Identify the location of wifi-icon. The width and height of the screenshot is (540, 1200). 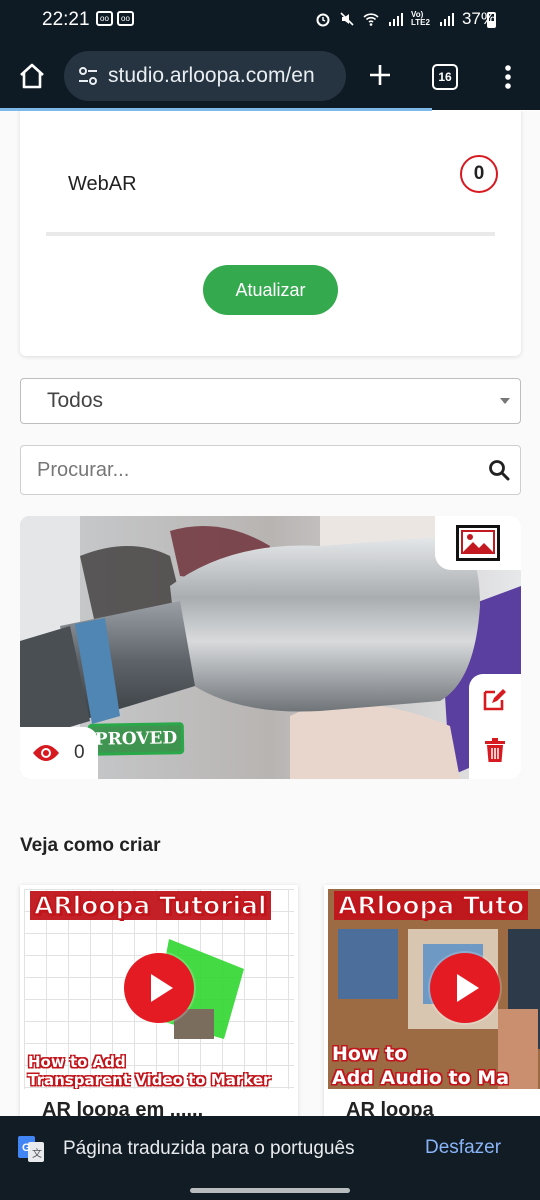
(371, 19).